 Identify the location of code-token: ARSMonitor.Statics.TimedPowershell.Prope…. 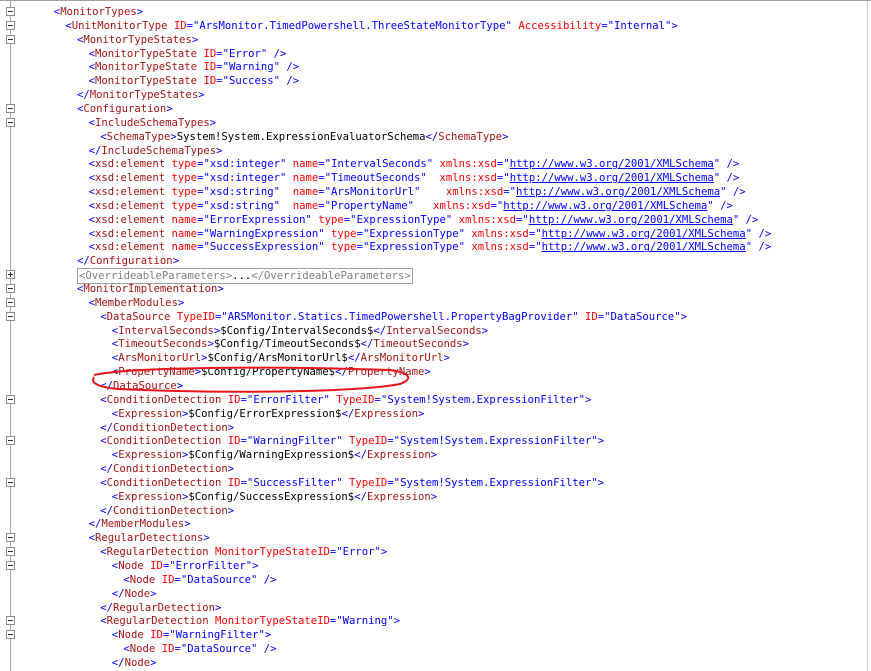
(400, 316).